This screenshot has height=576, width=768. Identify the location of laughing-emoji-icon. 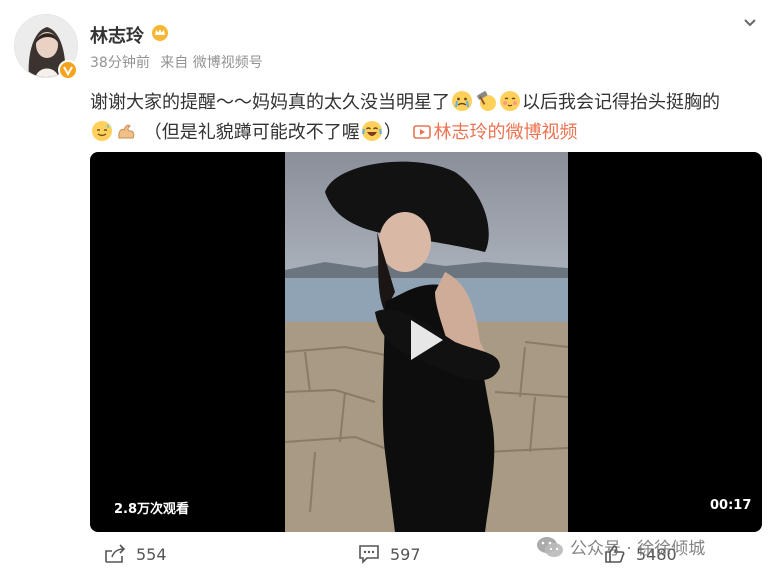
(372, 131).